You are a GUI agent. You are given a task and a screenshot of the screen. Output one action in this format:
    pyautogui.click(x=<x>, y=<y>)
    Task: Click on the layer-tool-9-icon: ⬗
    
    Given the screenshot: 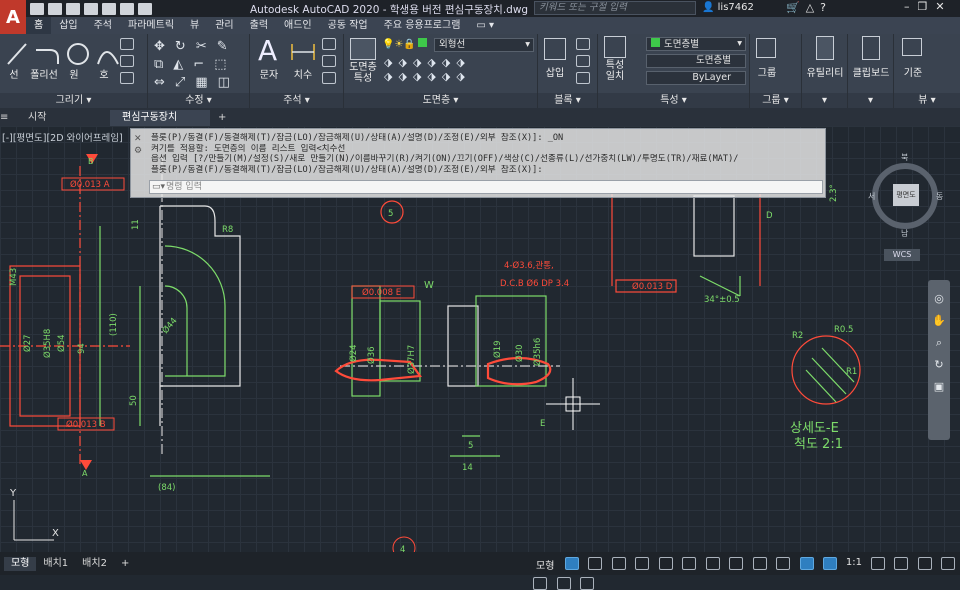 What is the action you would take?
    pyautogui.click(x=420, y=76)
    